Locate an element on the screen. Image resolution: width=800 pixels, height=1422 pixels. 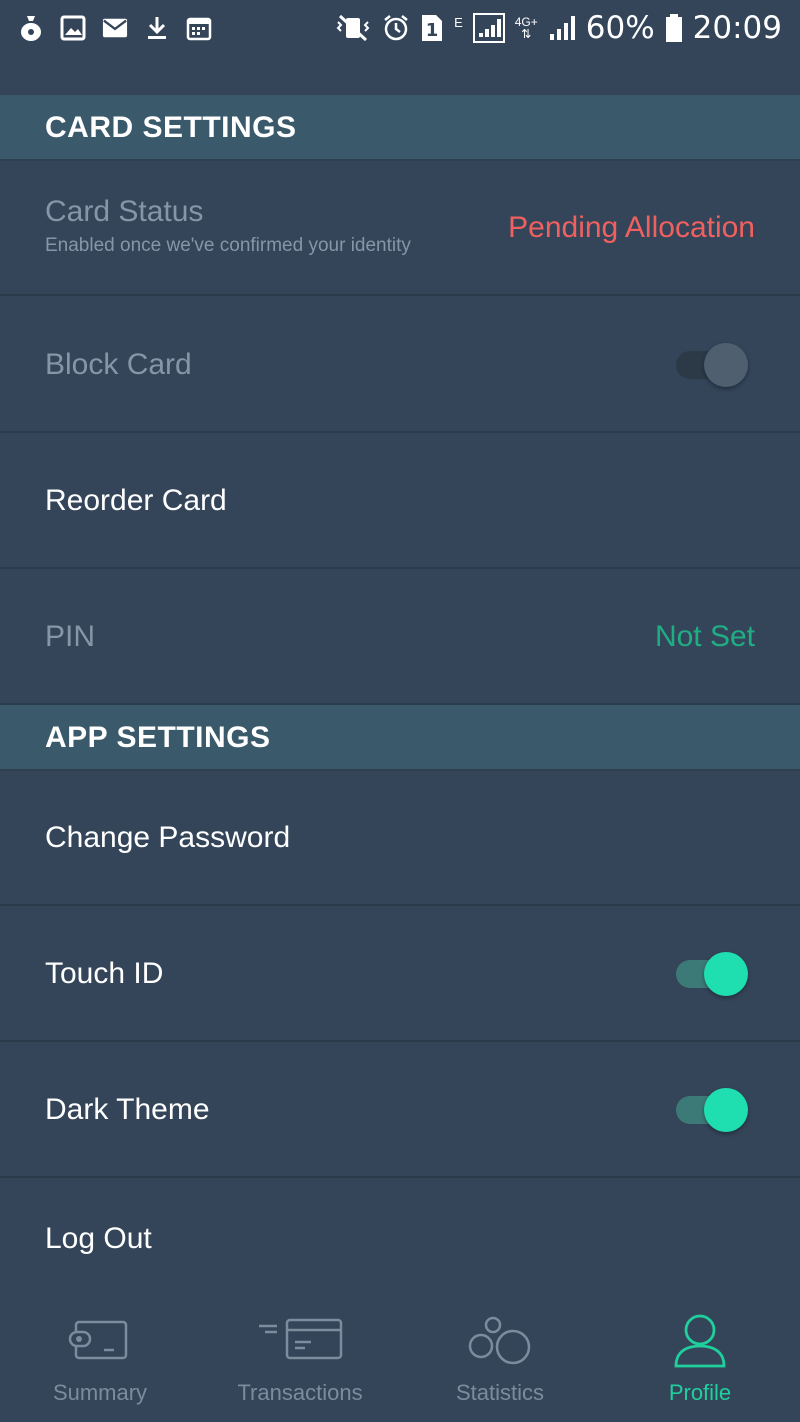
touch-id-toggle is located at coordinates (712, 974).